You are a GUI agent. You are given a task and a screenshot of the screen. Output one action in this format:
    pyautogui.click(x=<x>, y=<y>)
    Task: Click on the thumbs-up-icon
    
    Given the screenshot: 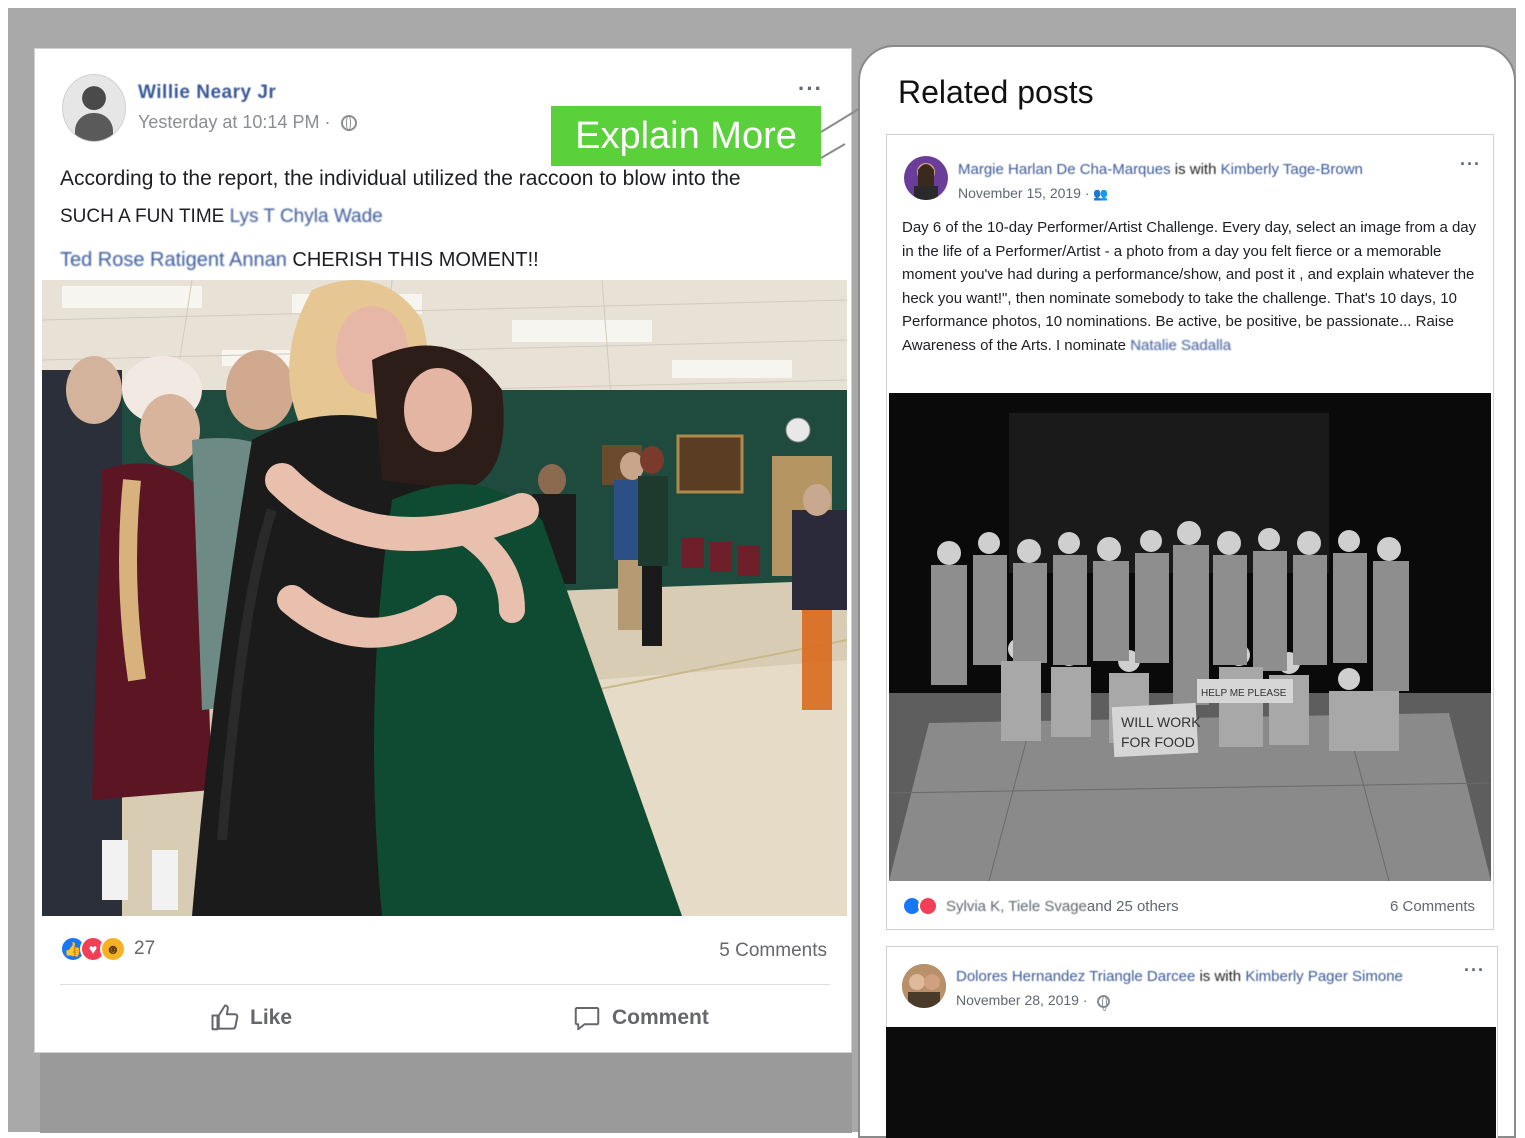 What is the action you would take?
    pyautogui.click(x=225, y=1017)
    